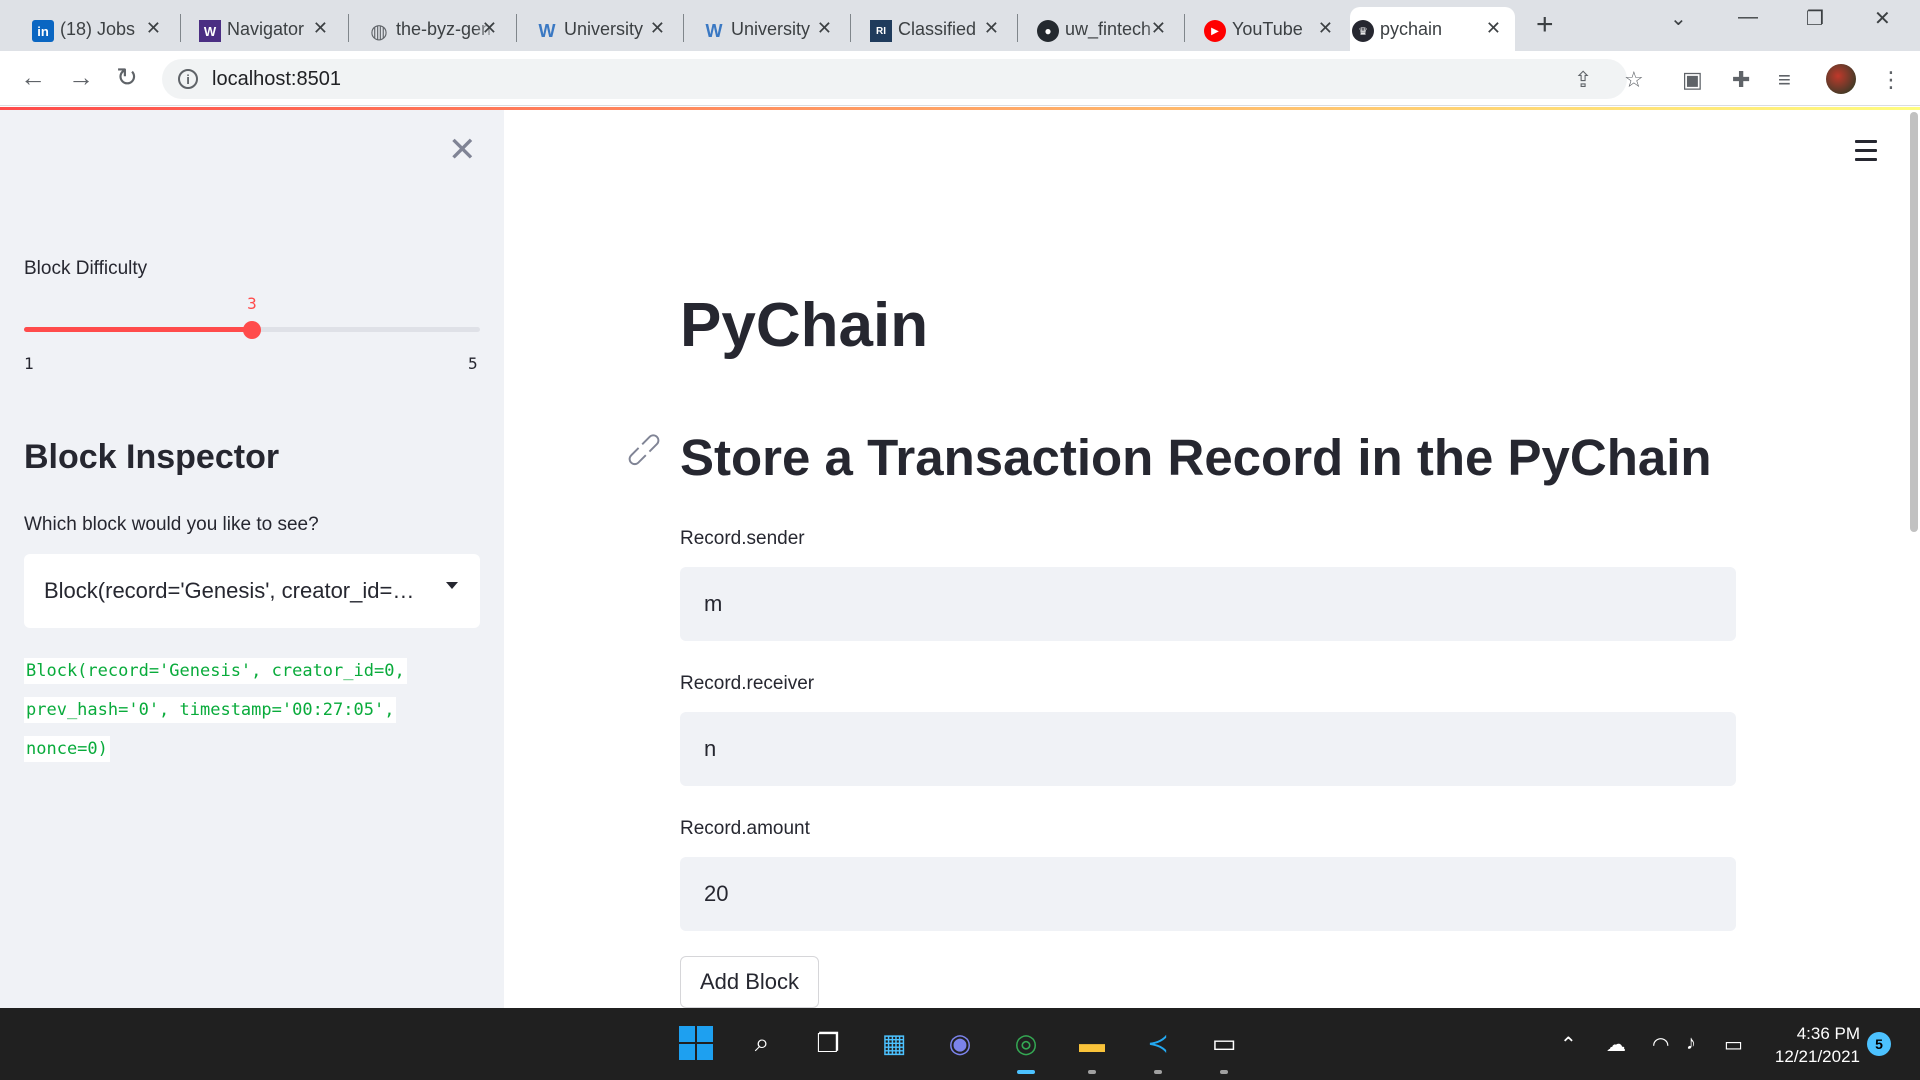 The width and height of the screenshot is (1920, 1080). What do you see at coordinates (1208, 749) in the screenshot?
I see `receiver-input: n` at bounding box center [1208, 749].